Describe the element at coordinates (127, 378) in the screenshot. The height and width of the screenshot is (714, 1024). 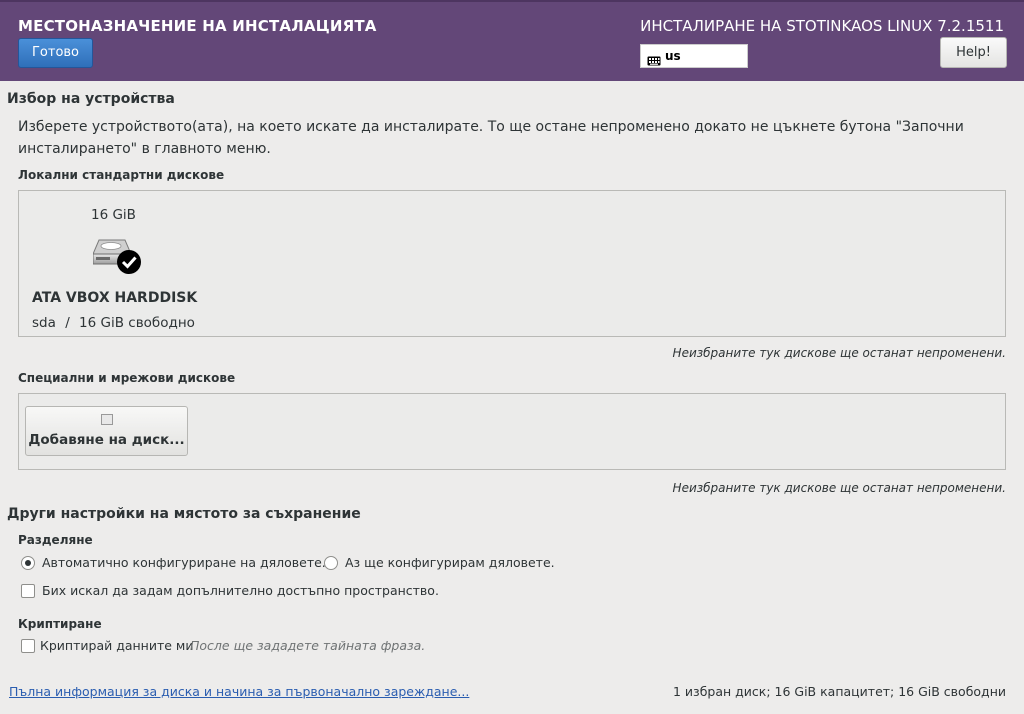
I see `special-disks-title: Специални и мрежови дискове` at that location.